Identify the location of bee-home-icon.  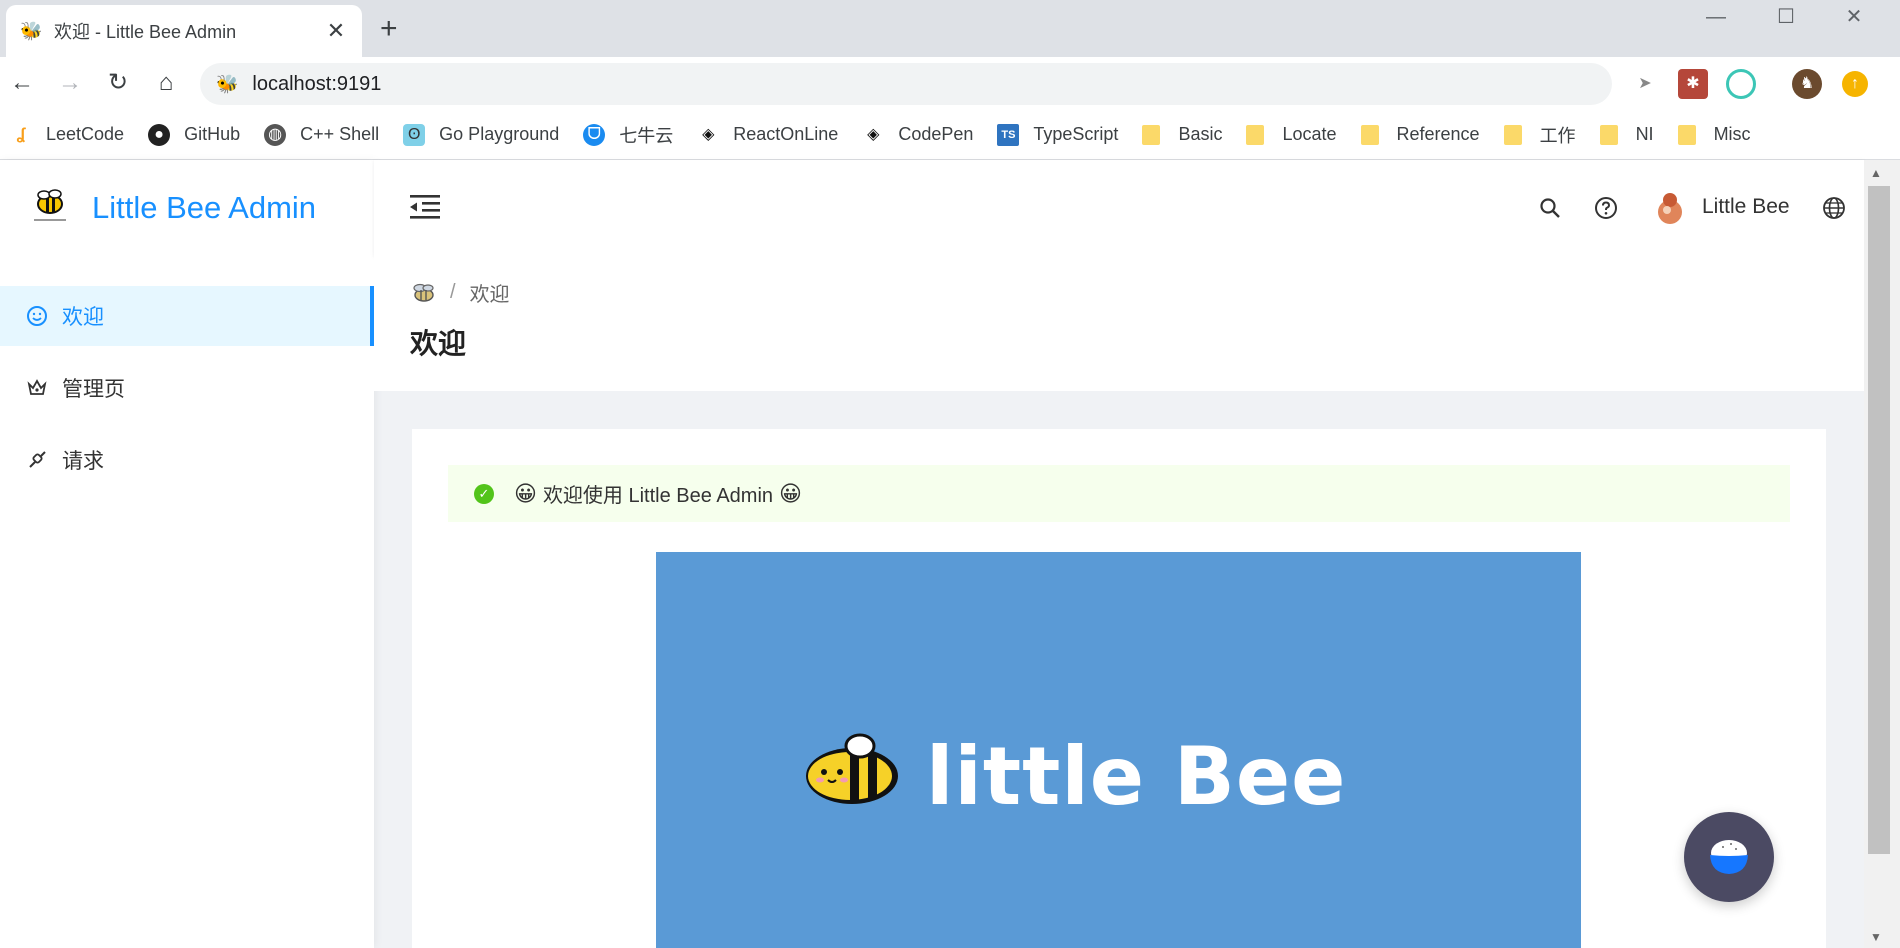
(423, 293).